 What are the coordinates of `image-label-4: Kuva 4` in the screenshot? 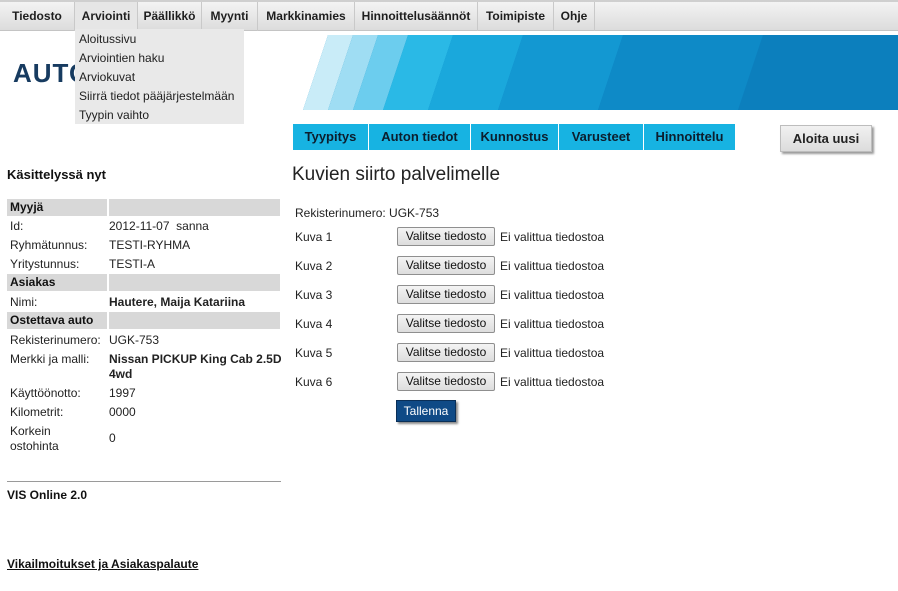 It's located at (314, 324).